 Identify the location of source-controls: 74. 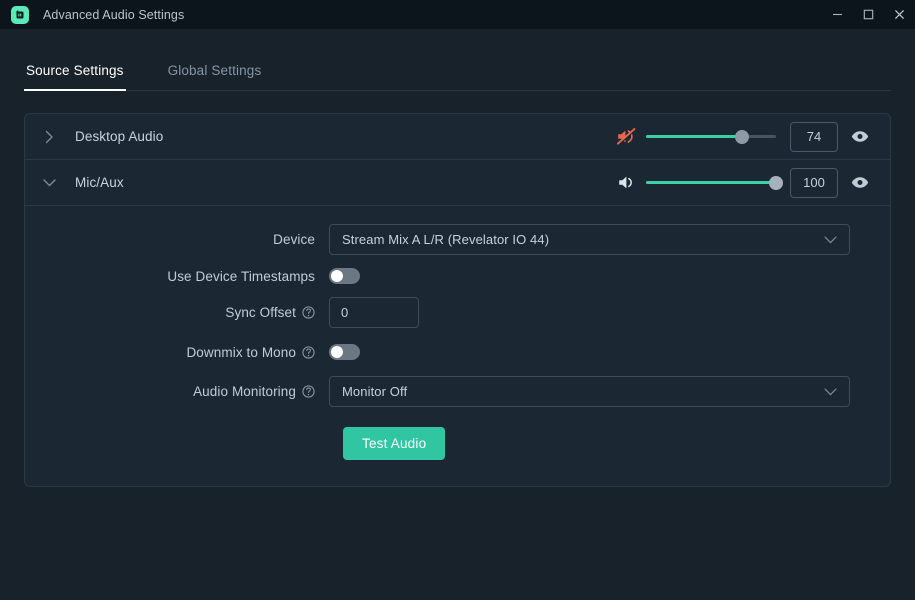
(744, 136).